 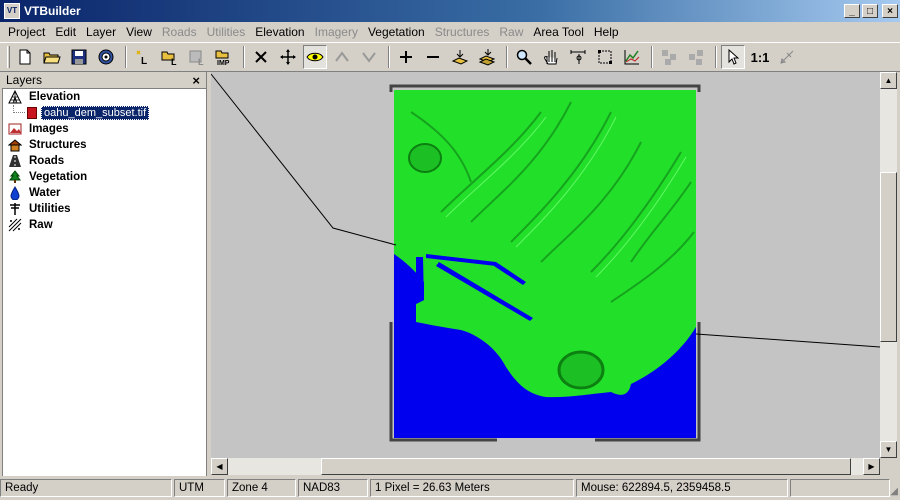 I want to click on status-ready: Ready, so click(x=86, y=488).